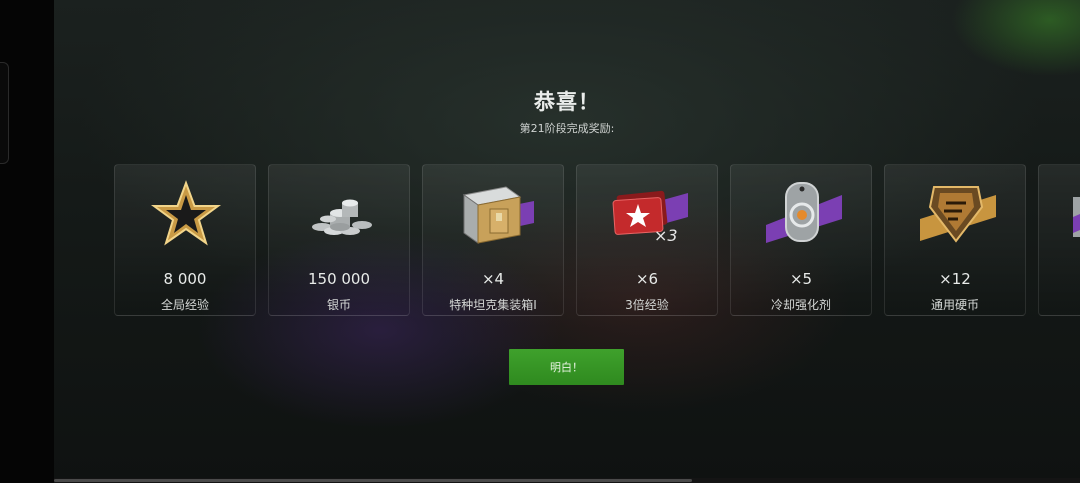 Image resolution: width=1080 pixels, height=483 pixels. I want to click on reward-card-cooldown-booster: ×5 冷却强化剂, so click(801, 240).